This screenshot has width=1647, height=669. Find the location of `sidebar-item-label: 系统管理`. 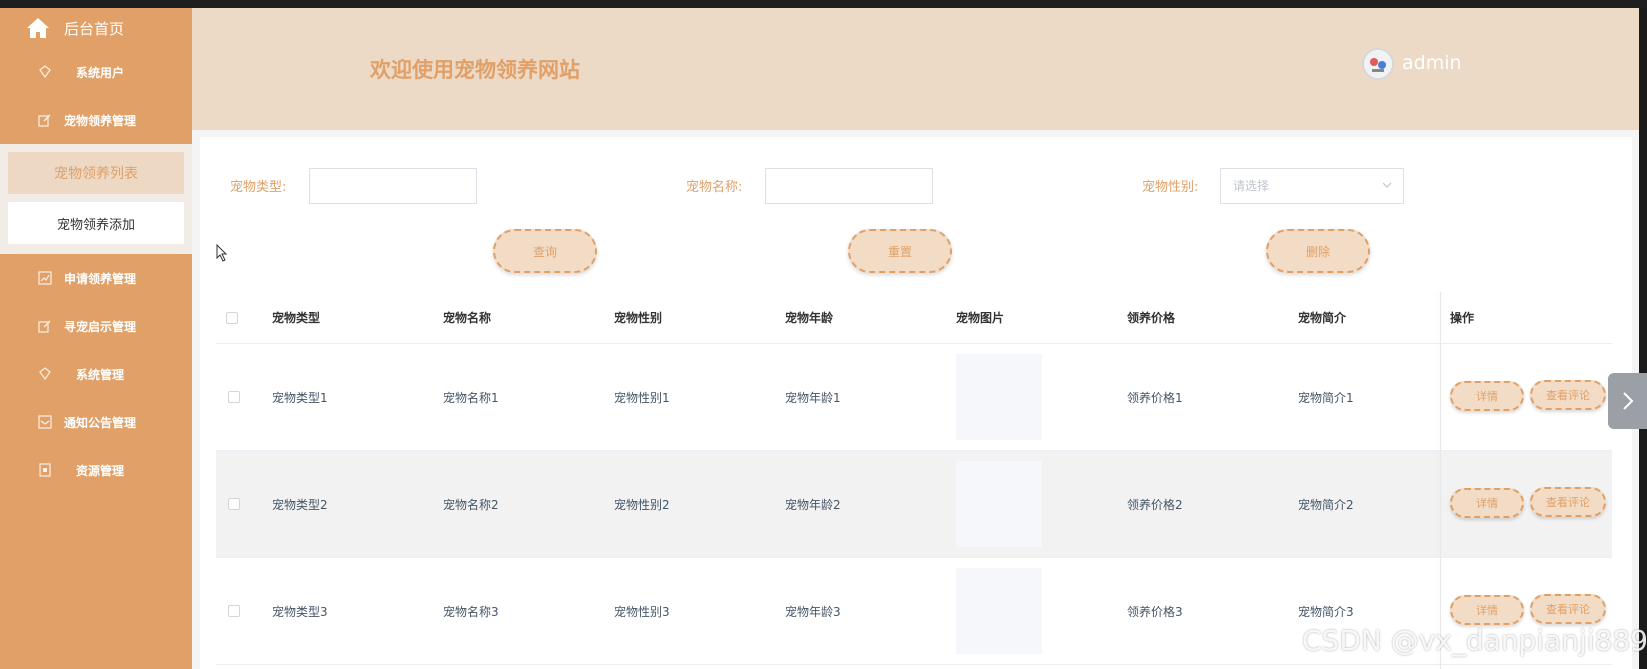

sidebar-item-label: 系统管理 is located at coordinates (99, 374).